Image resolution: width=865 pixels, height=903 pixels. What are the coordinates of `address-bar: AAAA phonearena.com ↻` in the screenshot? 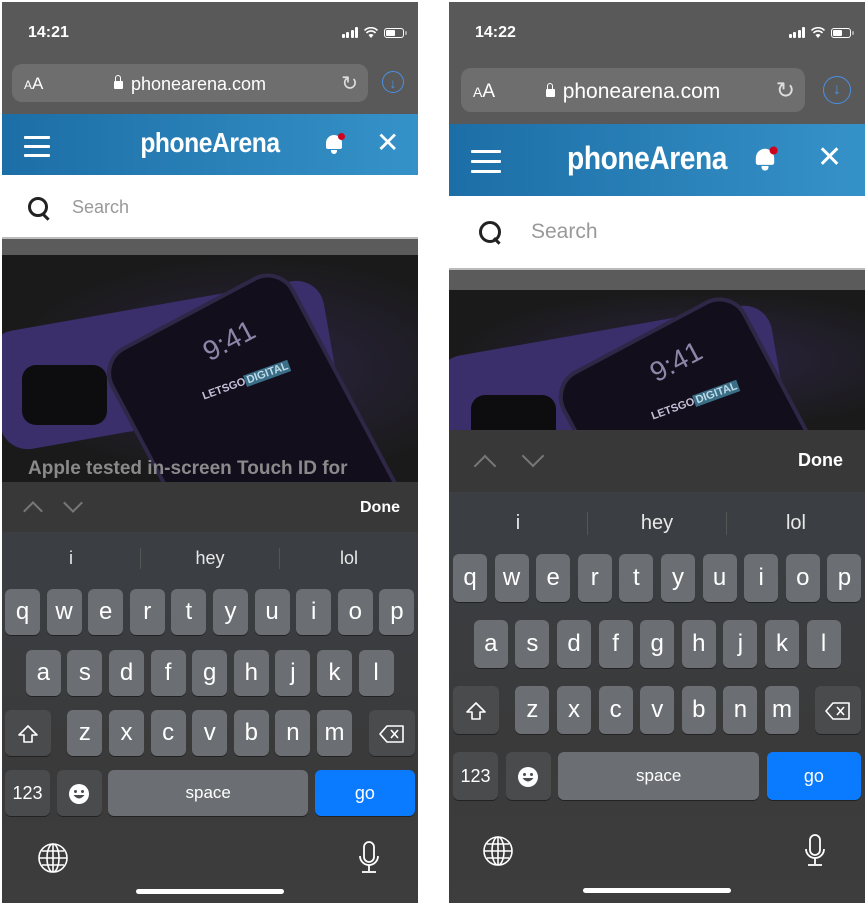 It's located at (190, 83).